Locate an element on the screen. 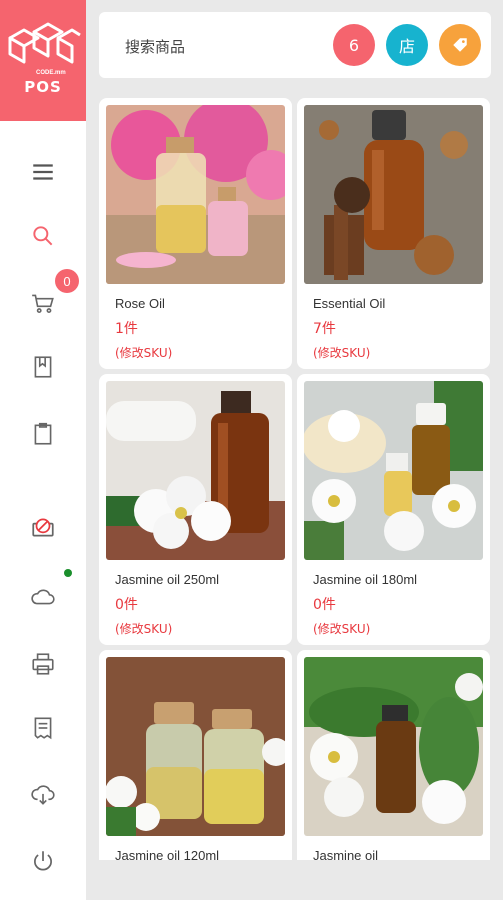 Image resolution: width=503 pixels, height=900 pixels. product-card: Jasmine oil 250ml 0件 (修改SKU) is located at coordinates (195, 509).